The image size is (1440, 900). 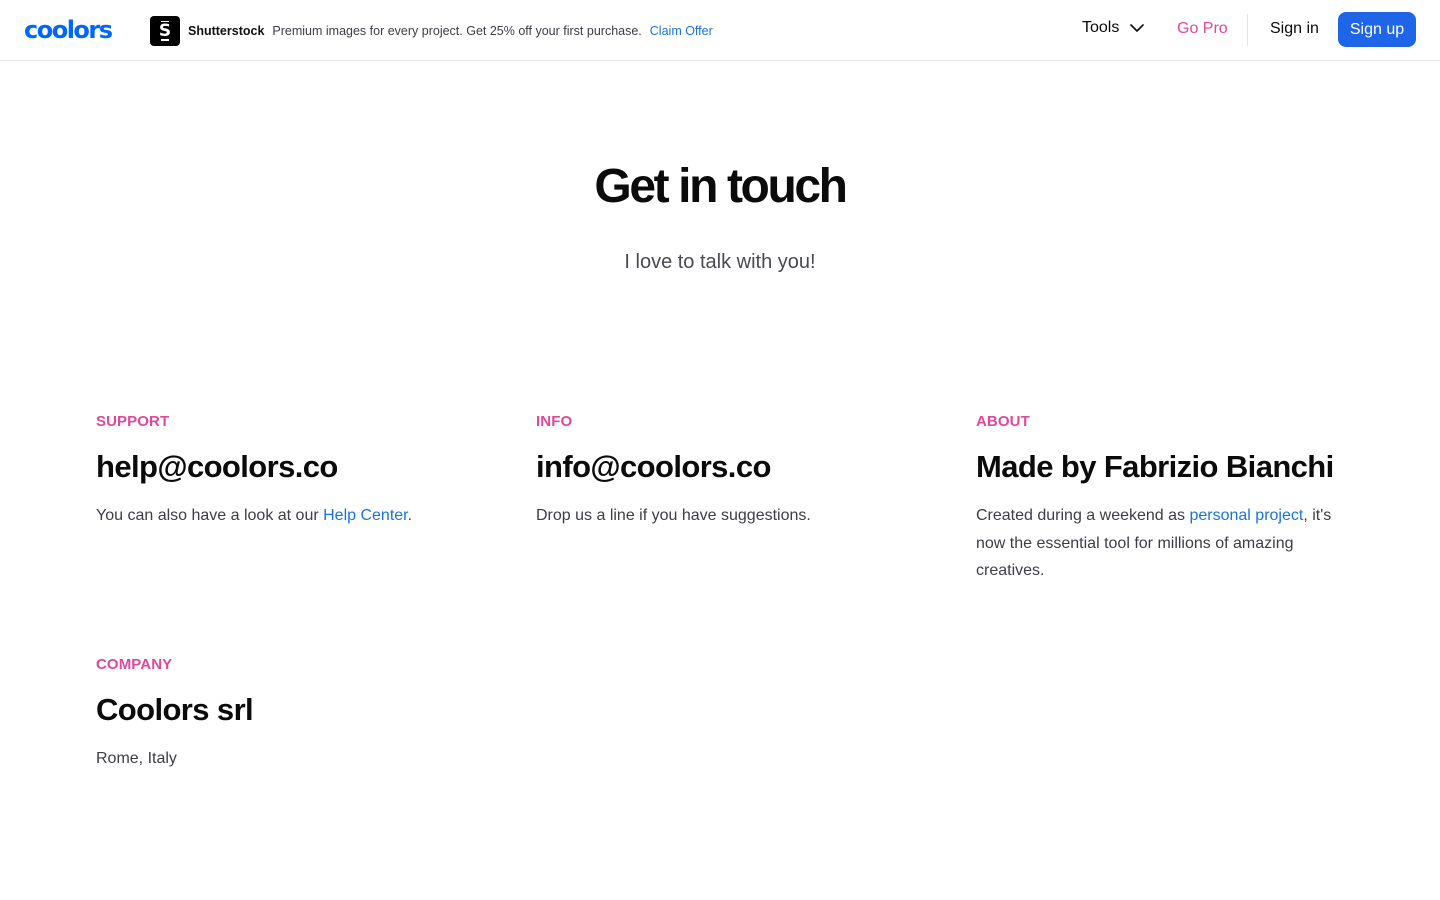 What do you see at coordinates (720, 262) in the screenshot?
I see `page-subtitle: I love to talk with you!` at bounding box center [720, 262].